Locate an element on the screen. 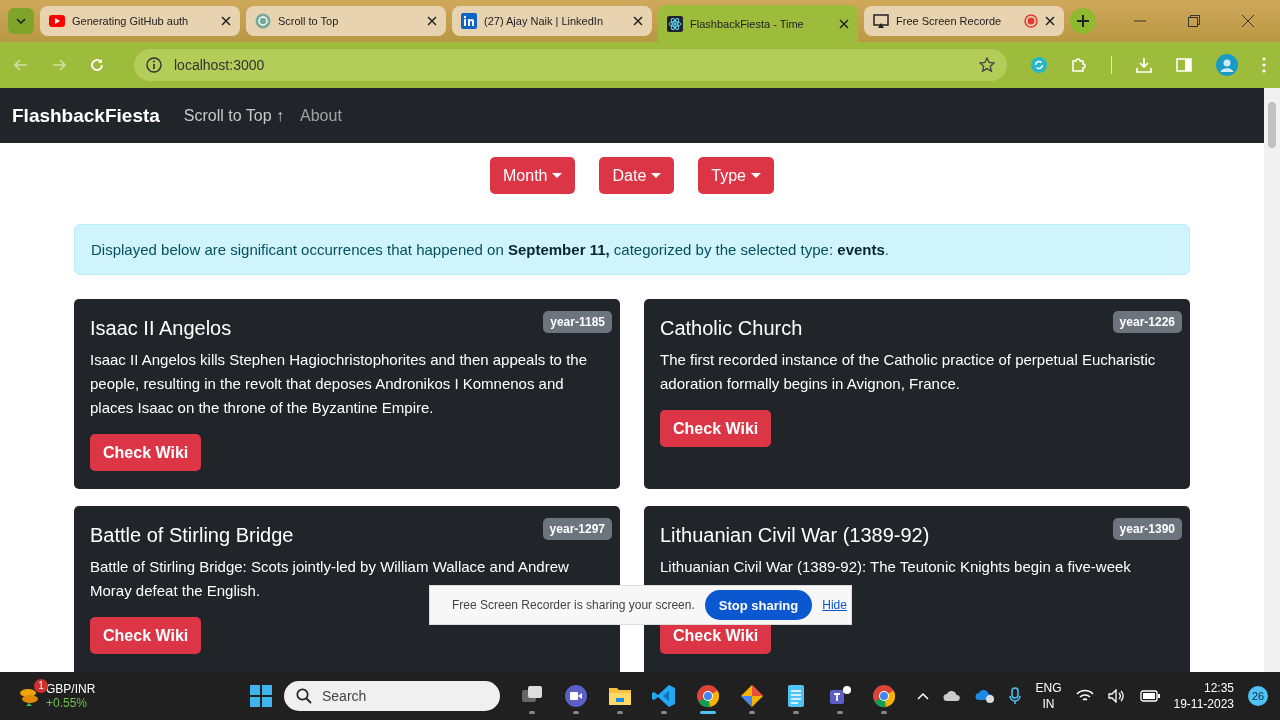  browser-tab: (27) Ajay Naik | LinkedIn is located at coordinates (552, 21).